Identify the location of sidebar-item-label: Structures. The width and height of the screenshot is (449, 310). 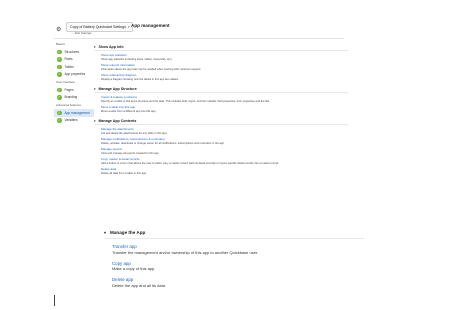
(72, 51).